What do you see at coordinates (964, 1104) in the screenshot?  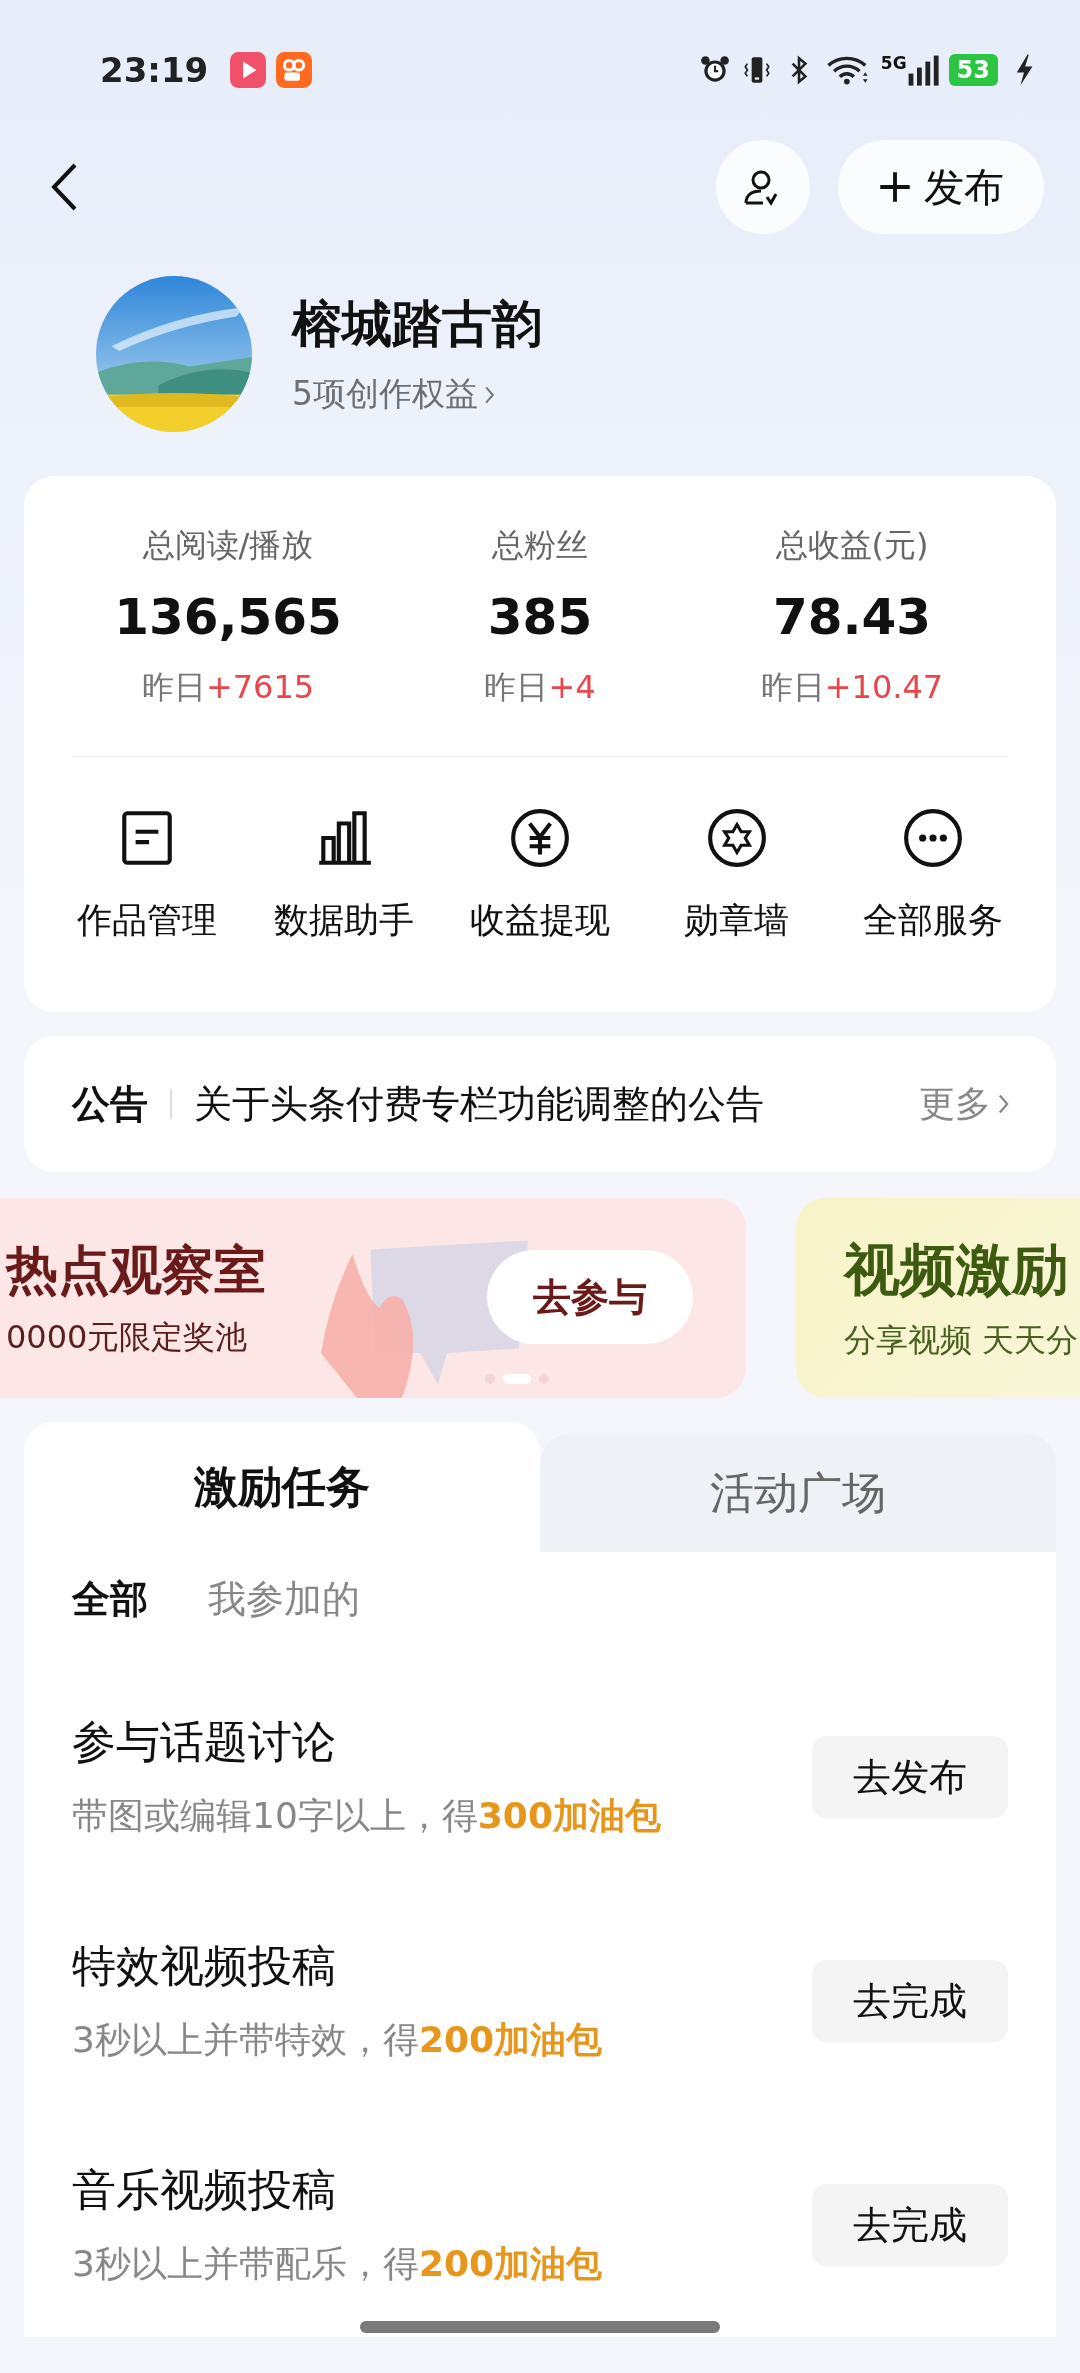 I see `more-link: 更多` at bounding box center [964, 1104].